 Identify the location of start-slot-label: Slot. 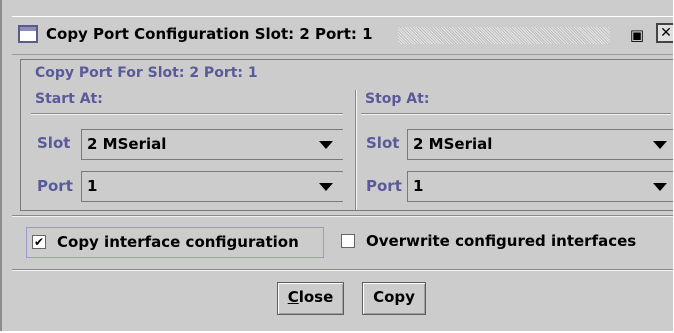
(54, 143).